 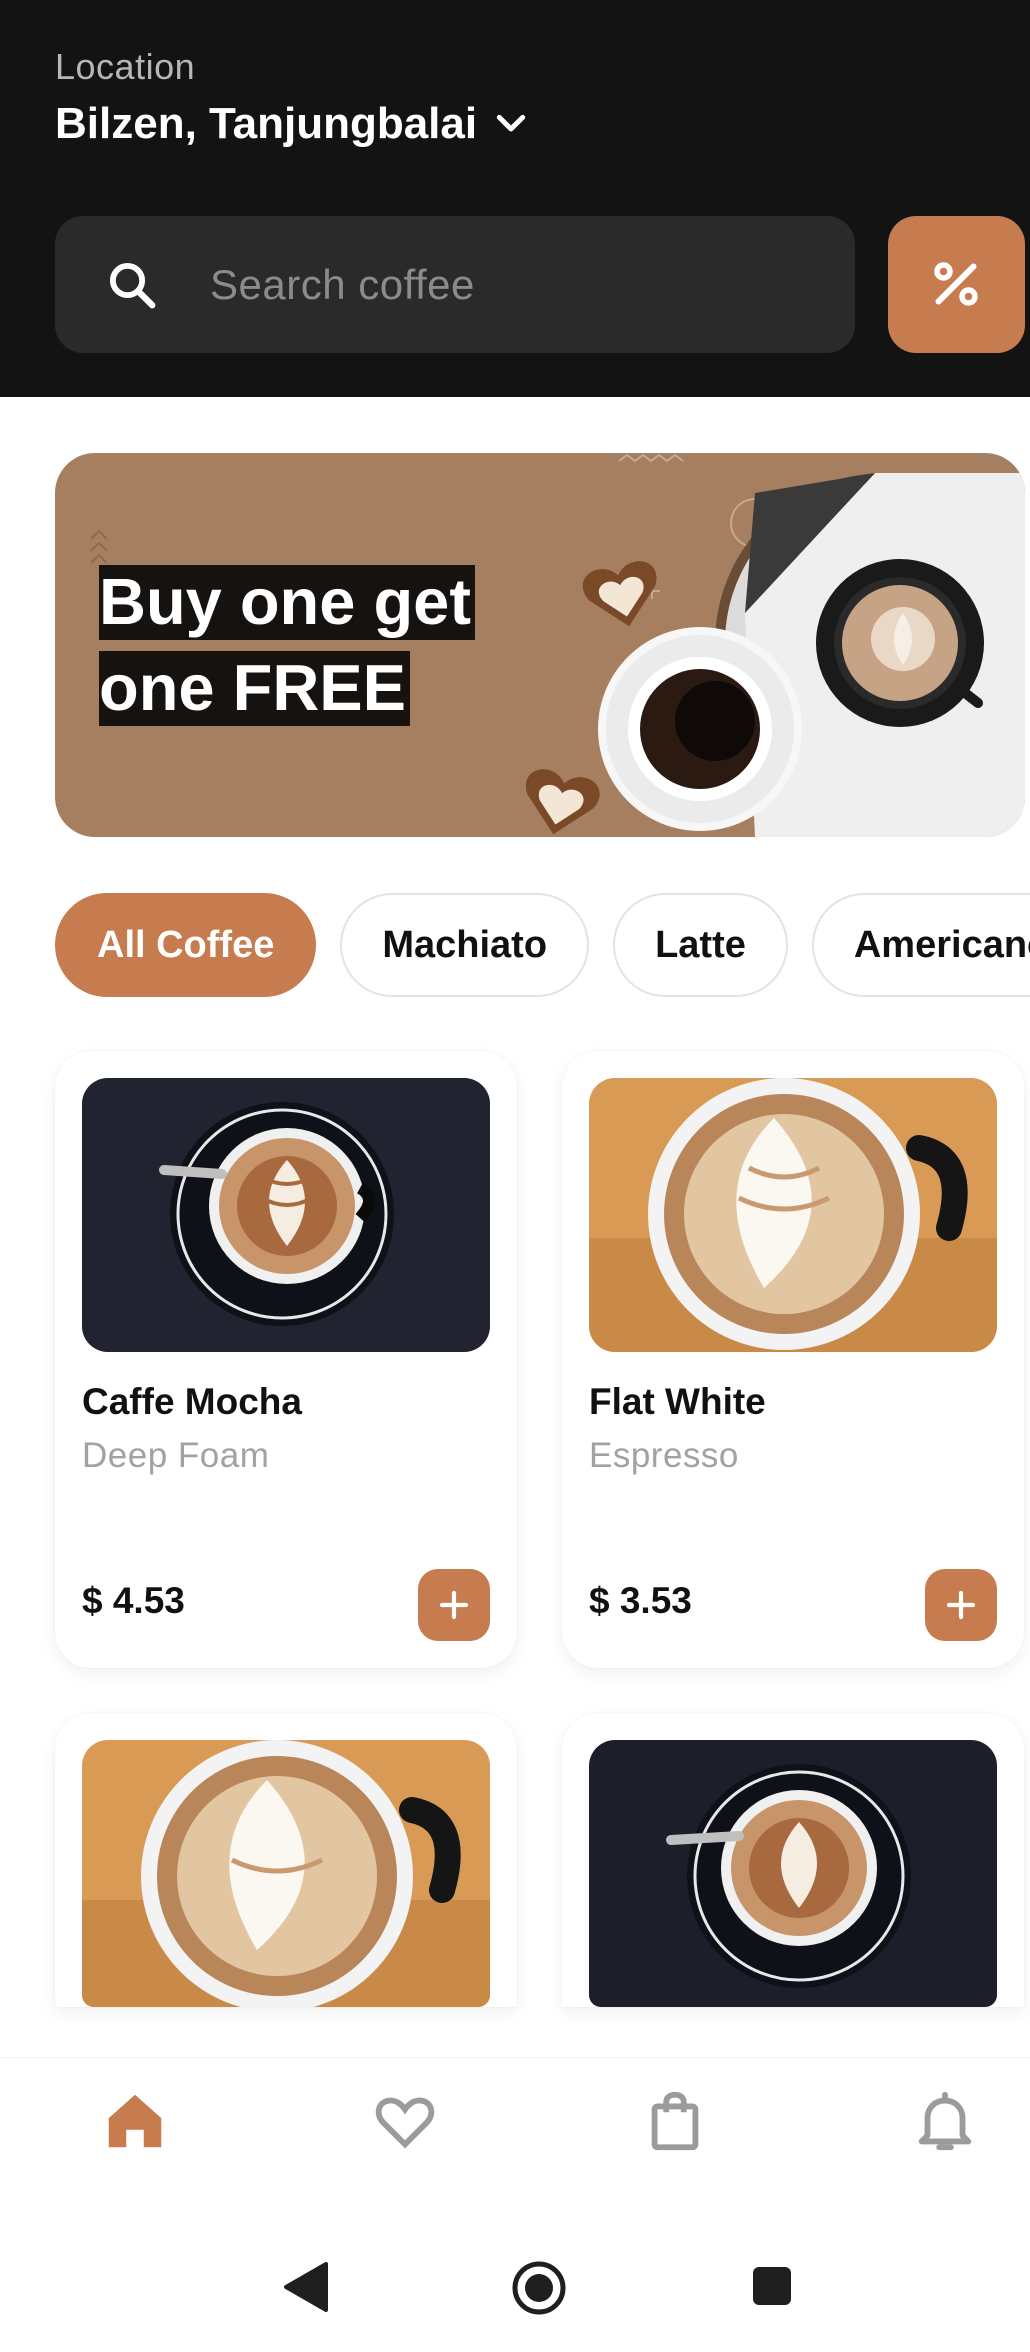 What do you see at coordinates (254, 688) in the screenshot?
I see `promo-line-2: one FREE` at bounding box center [254, 688].